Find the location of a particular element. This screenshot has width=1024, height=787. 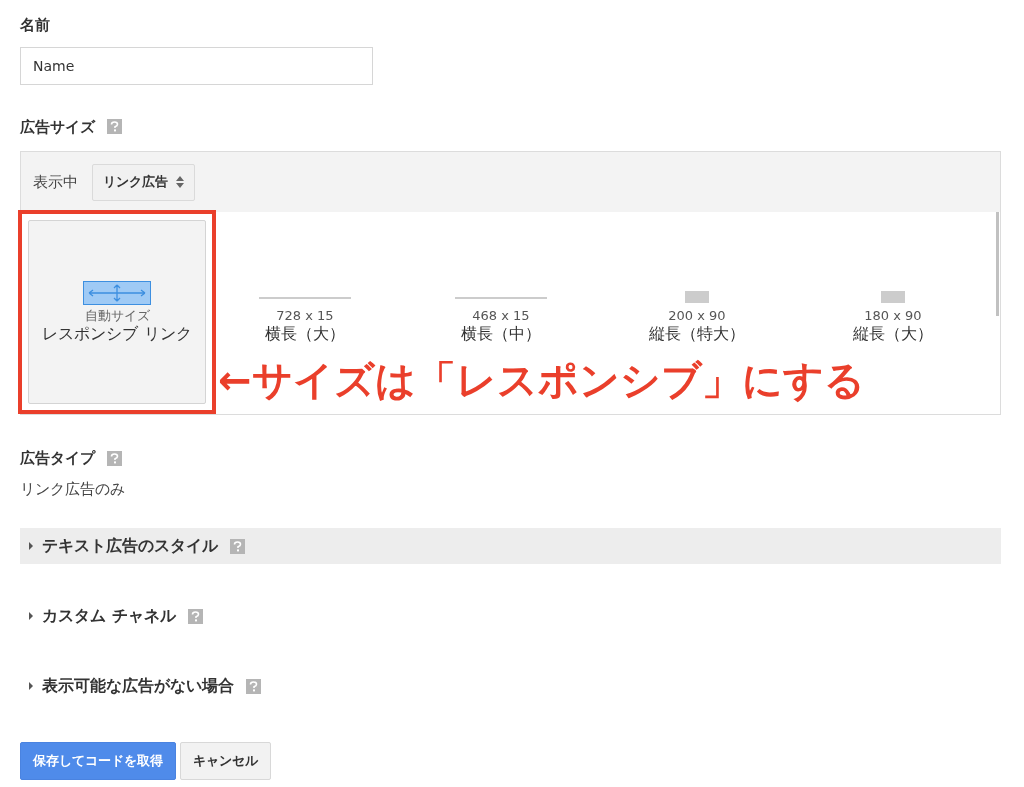

filter-select: リンク広告 is located at coordinates (143, 182).